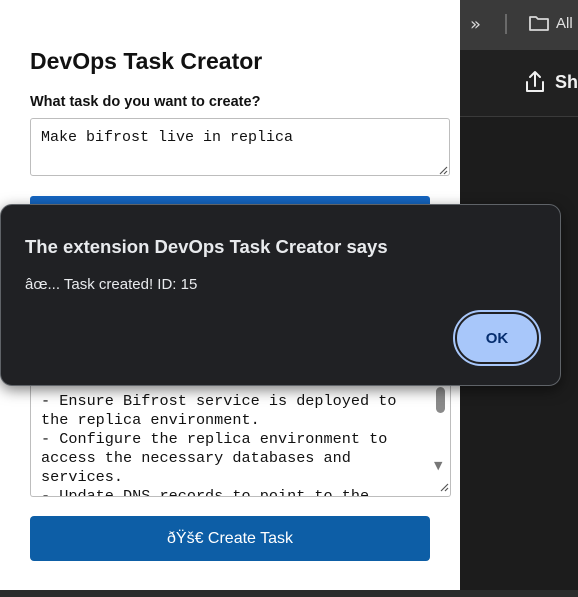 The height and width of the screenshot is (597, 578). What do you see at coordinates (230, 538) in the screenshot?
I see `create-task-button: ðŸš€ Create Task` at bounding box center [230, 538].